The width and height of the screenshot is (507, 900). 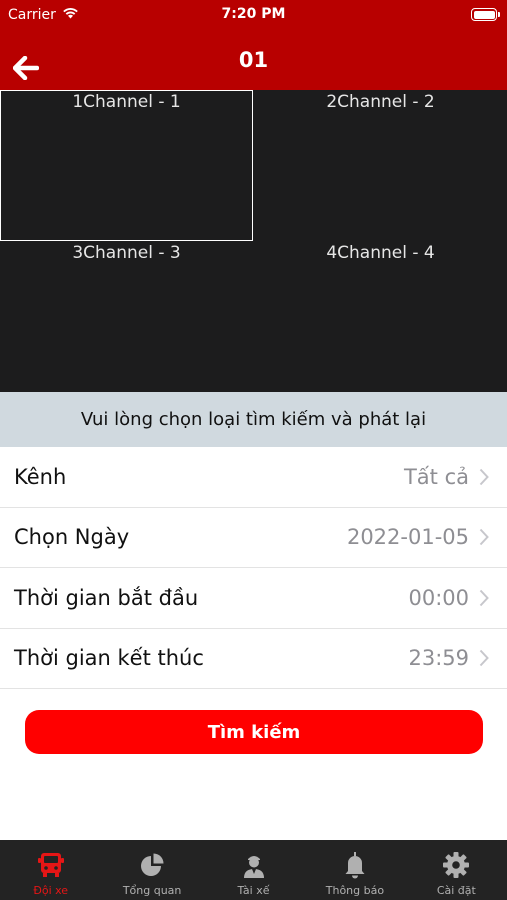 I want to click on channel-label: 3Channel - 3, so click(x=126, y=253).